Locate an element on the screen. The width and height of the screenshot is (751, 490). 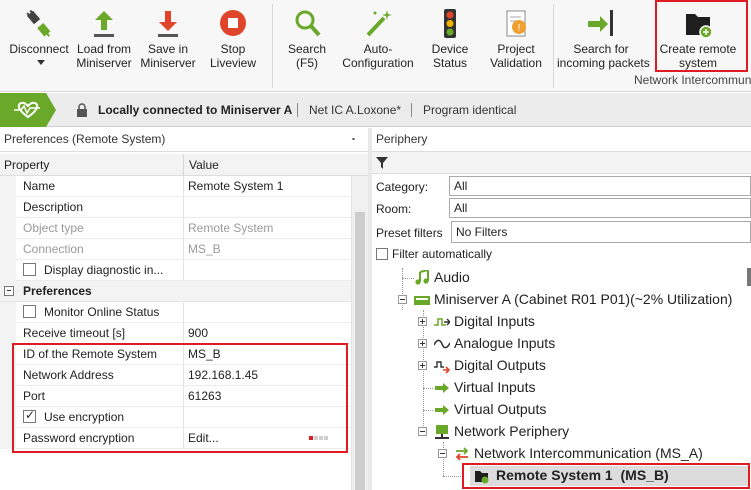
preferences-scrollbar is located at coordinates (359, 333).